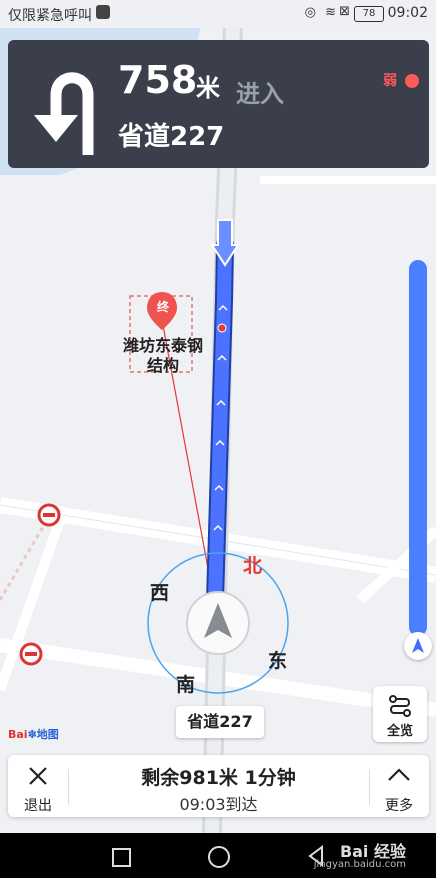 The width and height of the screenshot is (436, 878). What do you see at coordinates (401, 80) in the screenshot?
I see `gps-signal-status: 弱` at bounding box center [401, 80].